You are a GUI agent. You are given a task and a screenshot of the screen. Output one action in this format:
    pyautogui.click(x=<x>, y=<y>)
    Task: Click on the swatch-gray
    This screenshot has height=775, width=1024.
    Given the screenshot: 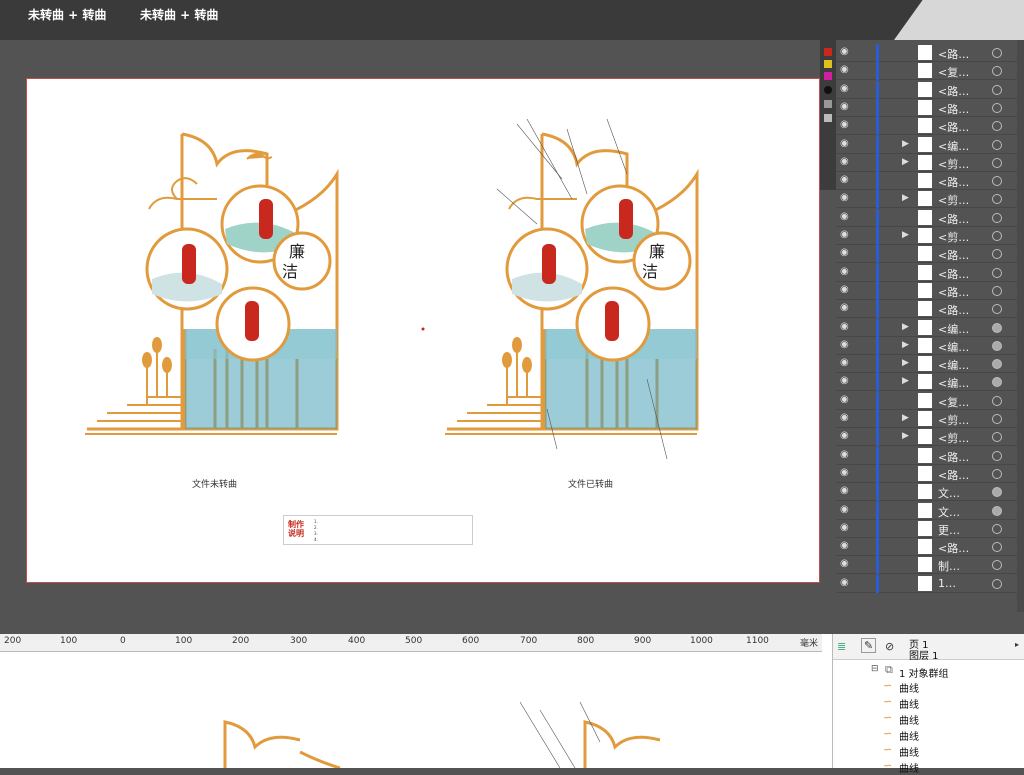 What is the action you would take?
    pyautogui.click(x=828, y=104)
    